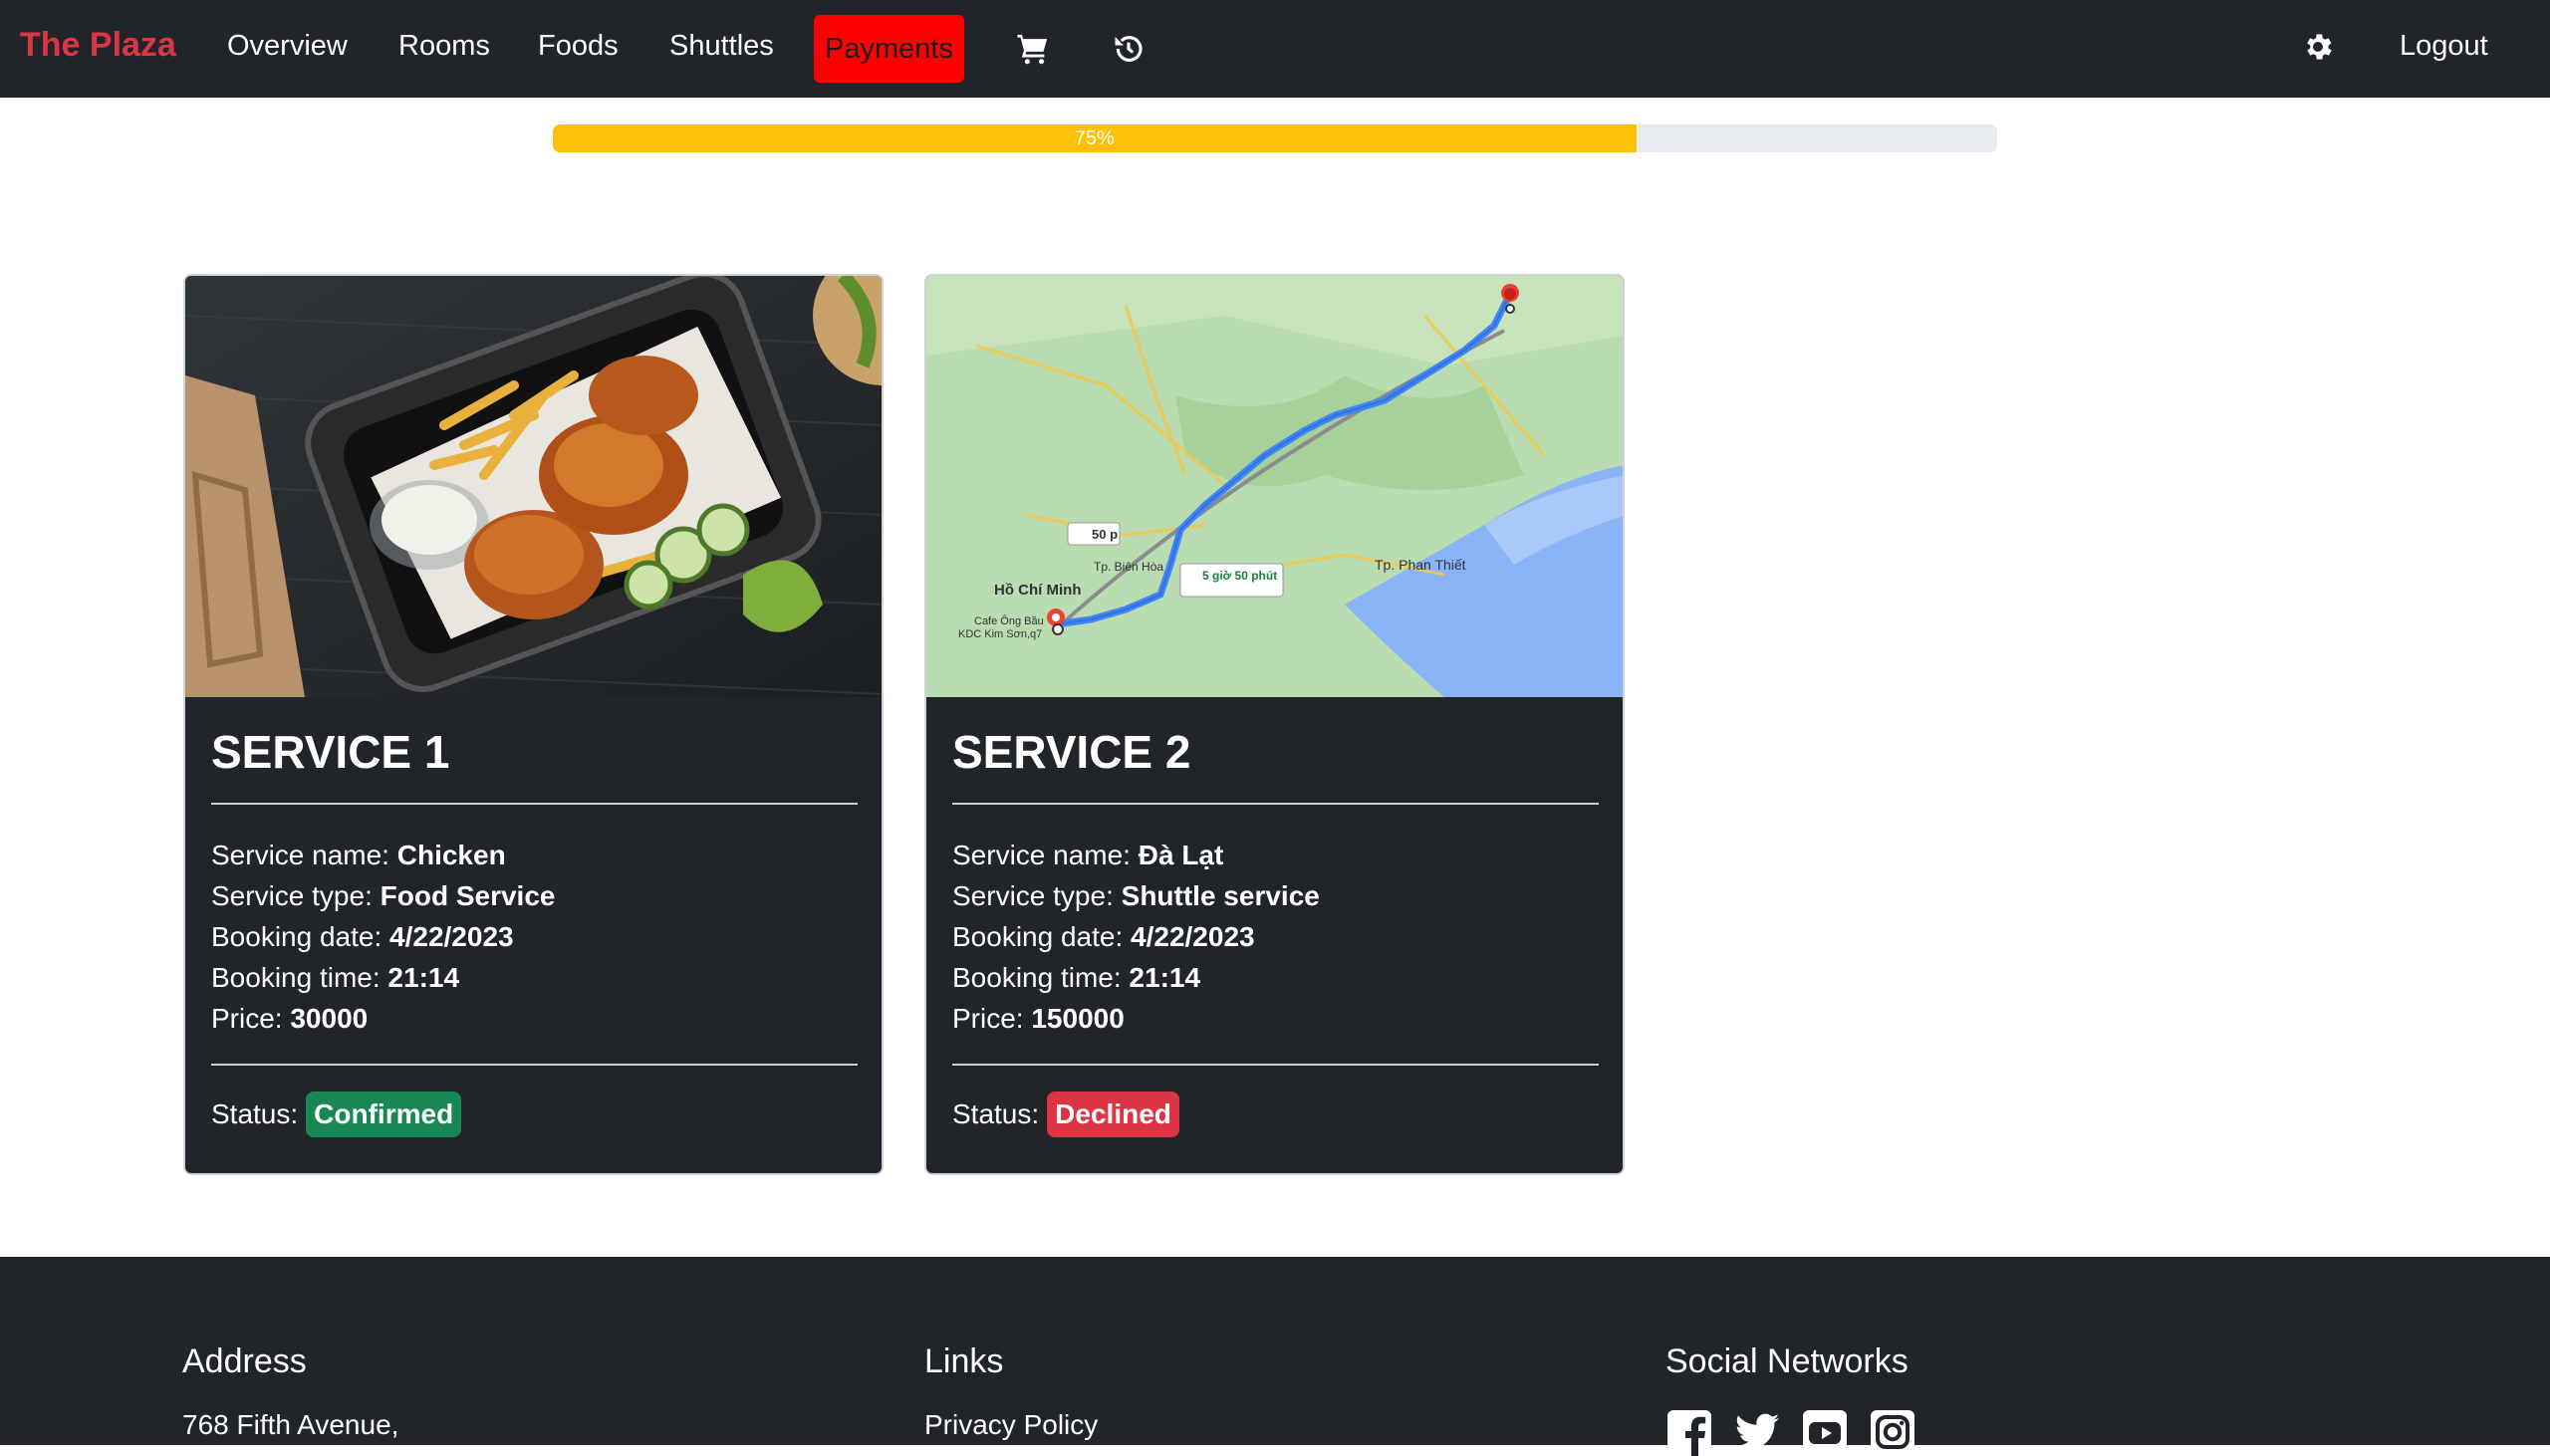 The width and height of the screenshot is (2550, 1456). Describe the element at coordinates (1420, 565) in the screenshot. I see `map-area-label: Tp. Phan Thiết` at that location.